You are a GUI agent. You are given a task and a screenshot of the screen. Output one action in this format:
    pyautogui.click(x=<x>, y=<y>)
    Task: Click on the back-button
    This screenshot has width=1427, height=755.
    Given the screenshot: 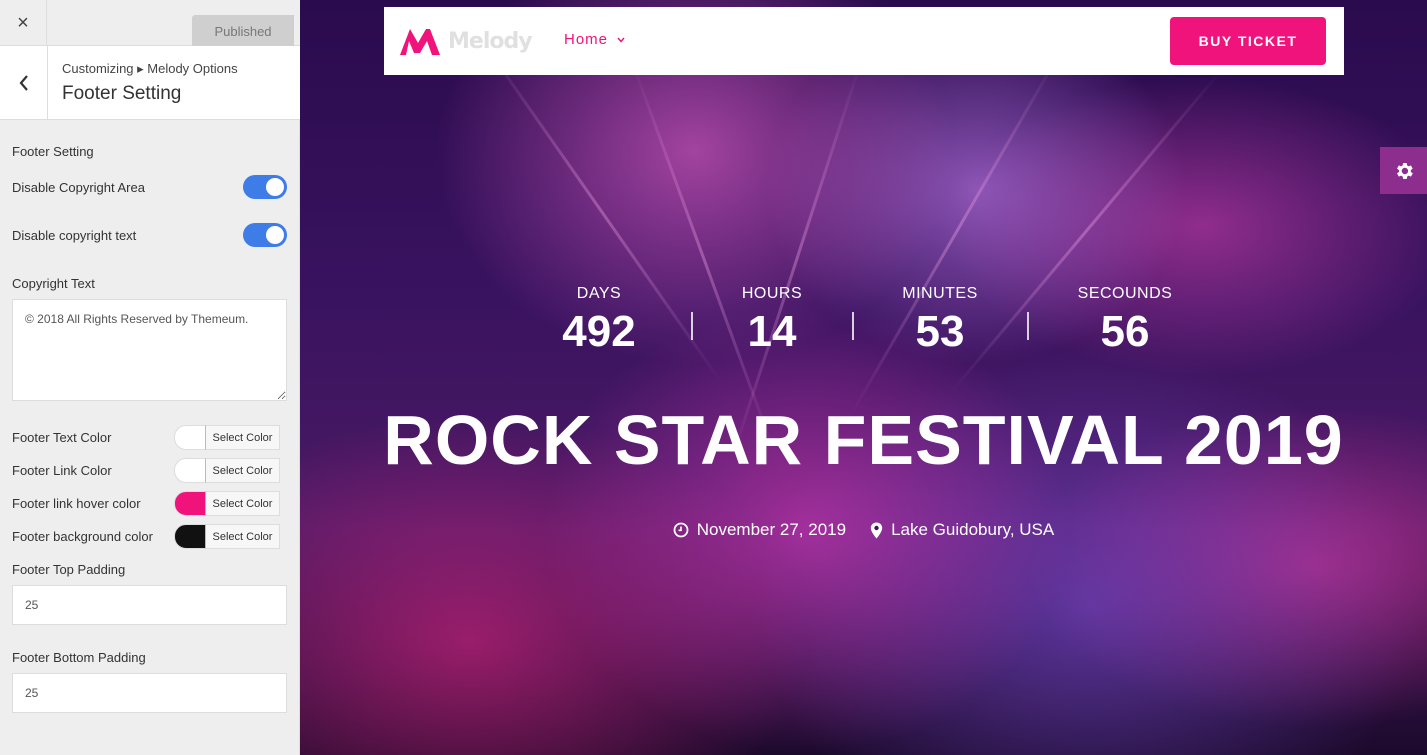 What is the action you would take?
    pyautogui.click(x=24, y=83)
    